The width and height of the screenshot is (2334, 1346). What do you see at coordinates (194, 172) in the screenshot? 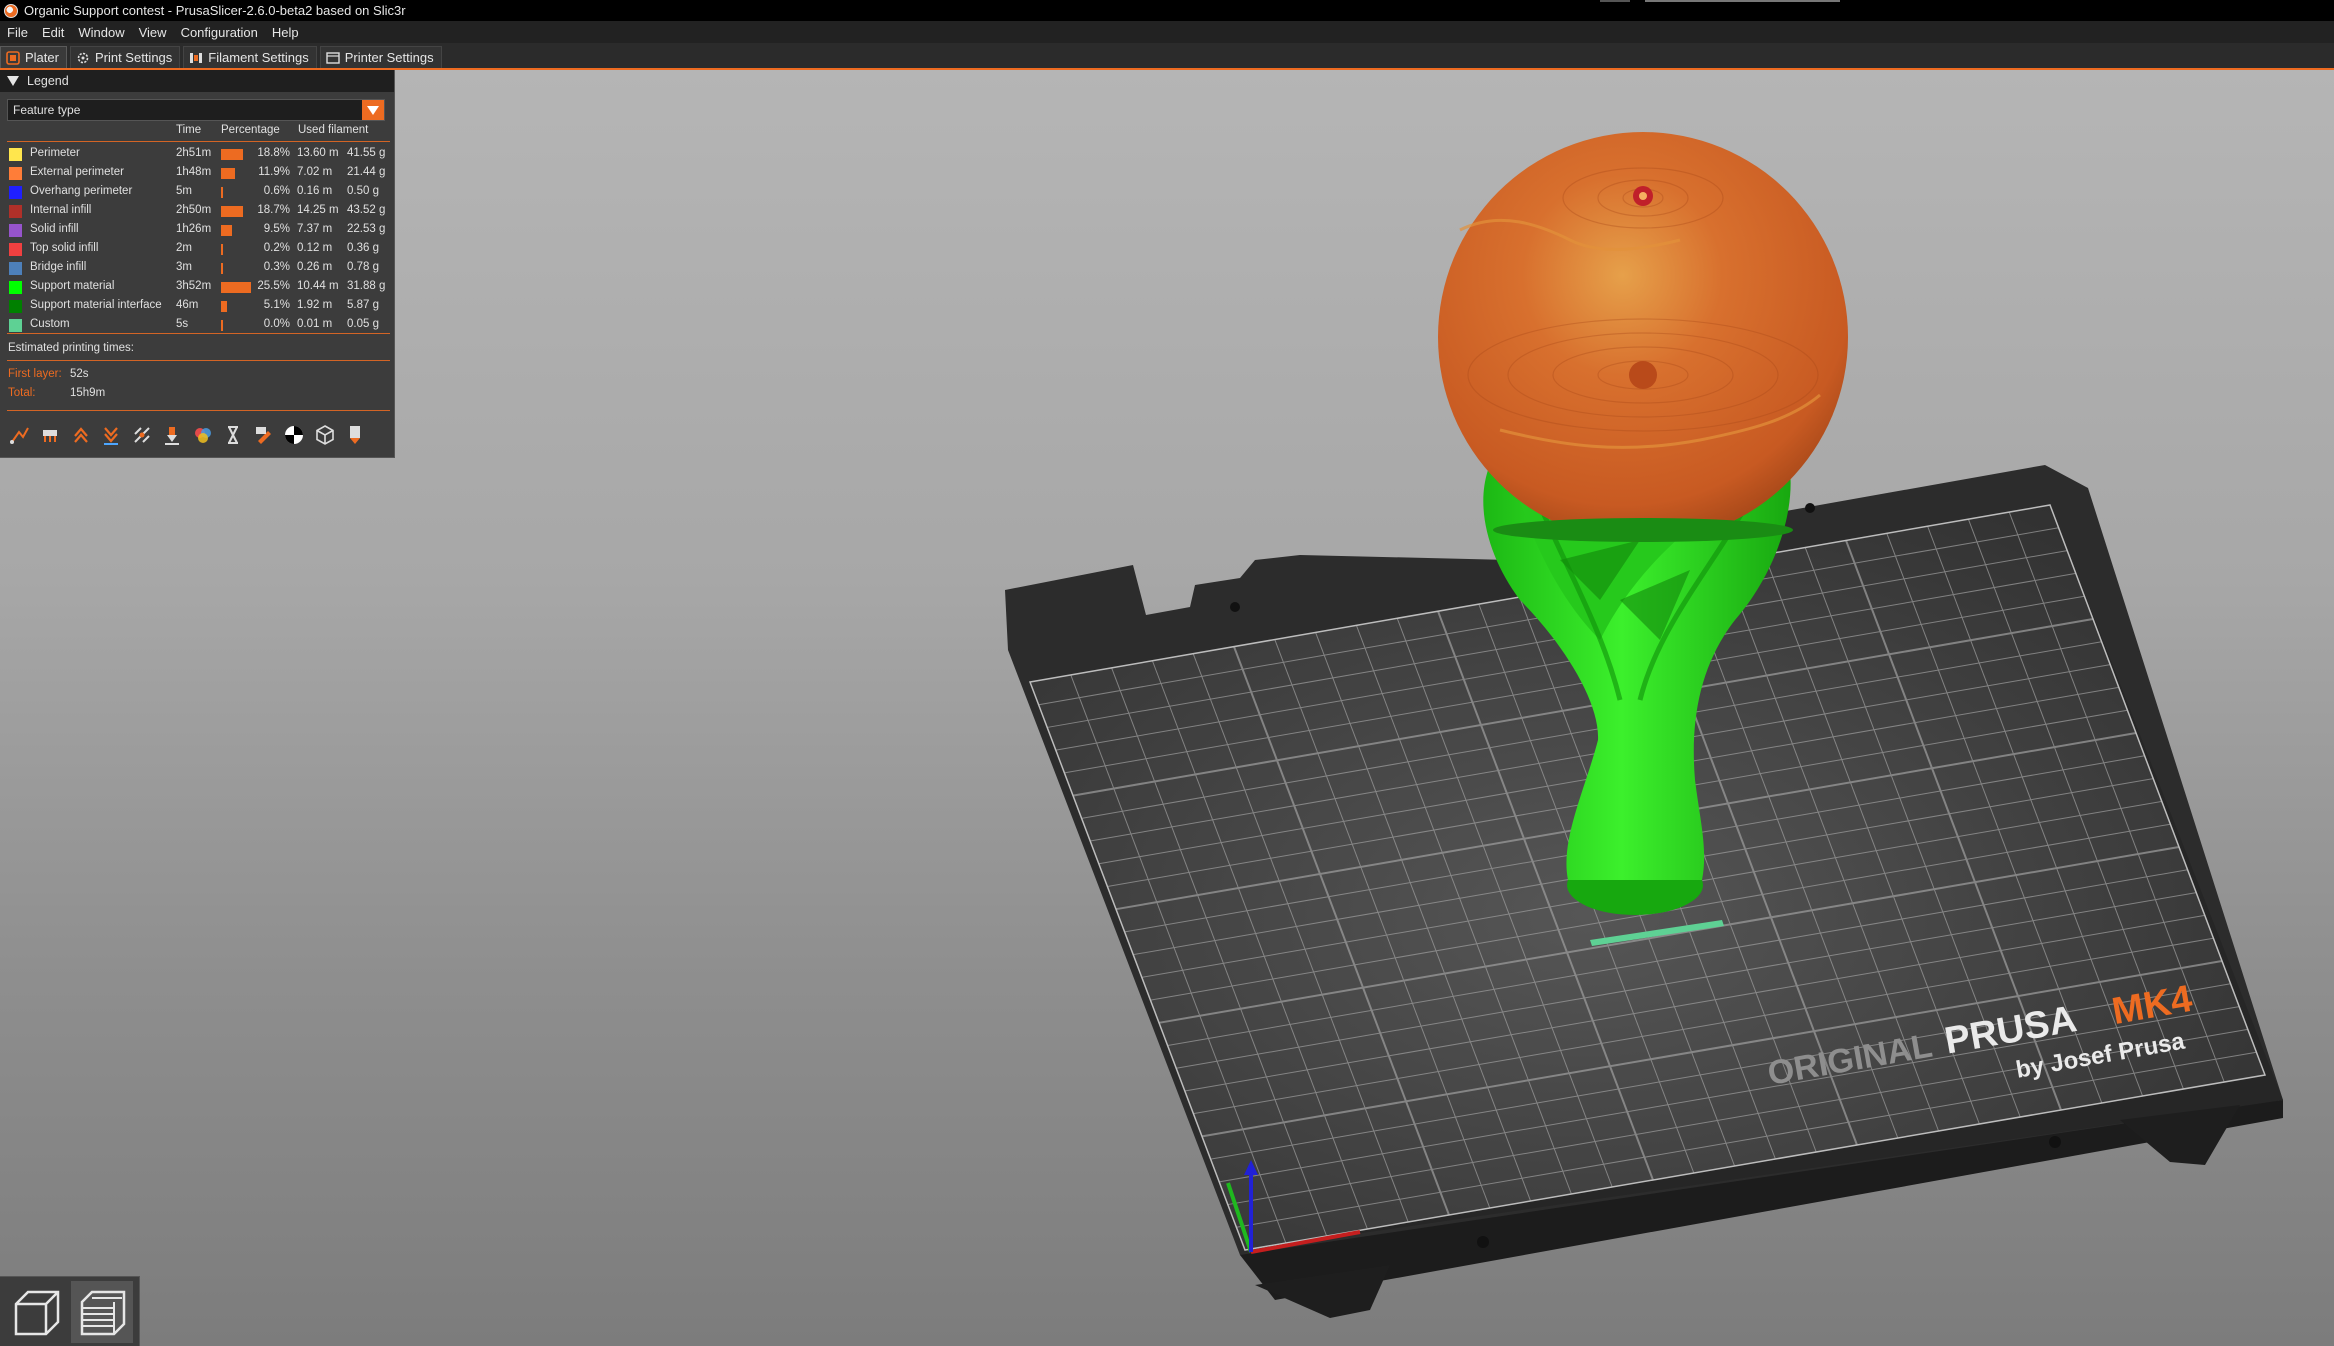
I see `legend-row-time: 1h48m` at bounding box center [194, 172].